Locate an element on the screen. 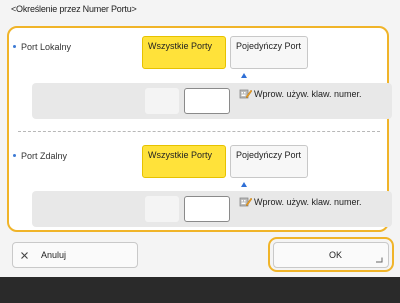 Image resolution: width=400 pixels, height=303 pixels. local-port-key-area is located at coordinates (162, 101).